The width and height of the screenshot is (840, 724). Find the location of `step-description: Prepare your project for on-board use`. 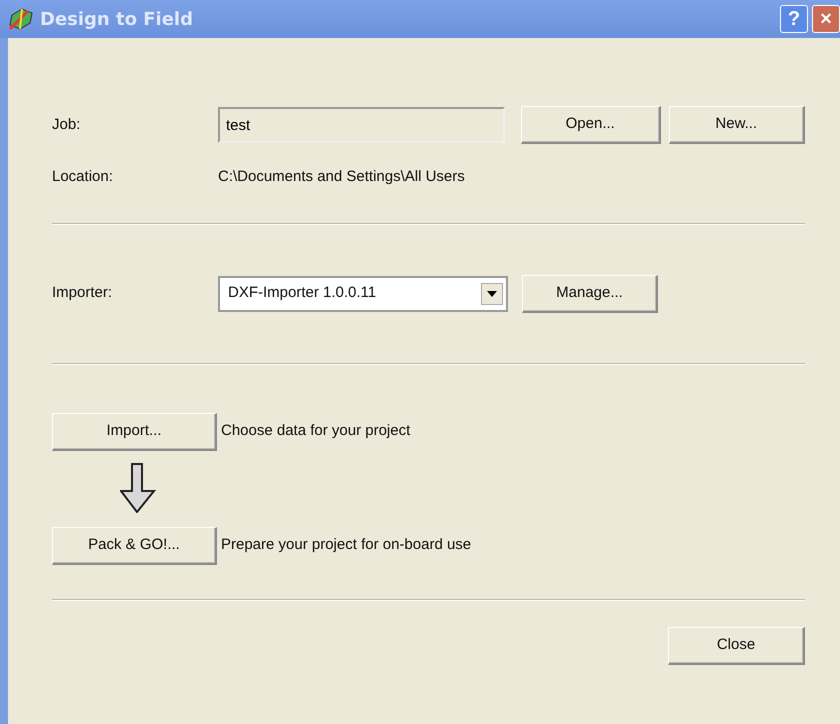

step-description: Prepare your project for on-board use is located at coordinates (346, 545).